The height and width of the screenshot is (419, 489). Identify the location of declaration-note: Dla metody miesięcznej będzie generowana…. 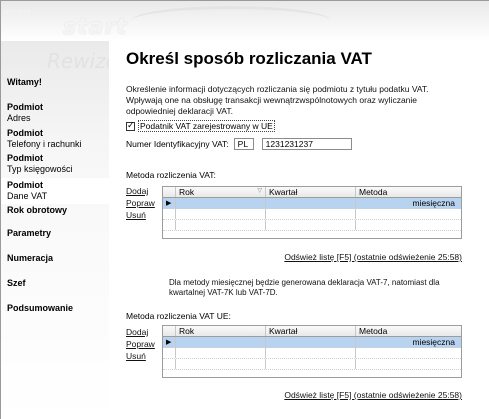
(304, 287).